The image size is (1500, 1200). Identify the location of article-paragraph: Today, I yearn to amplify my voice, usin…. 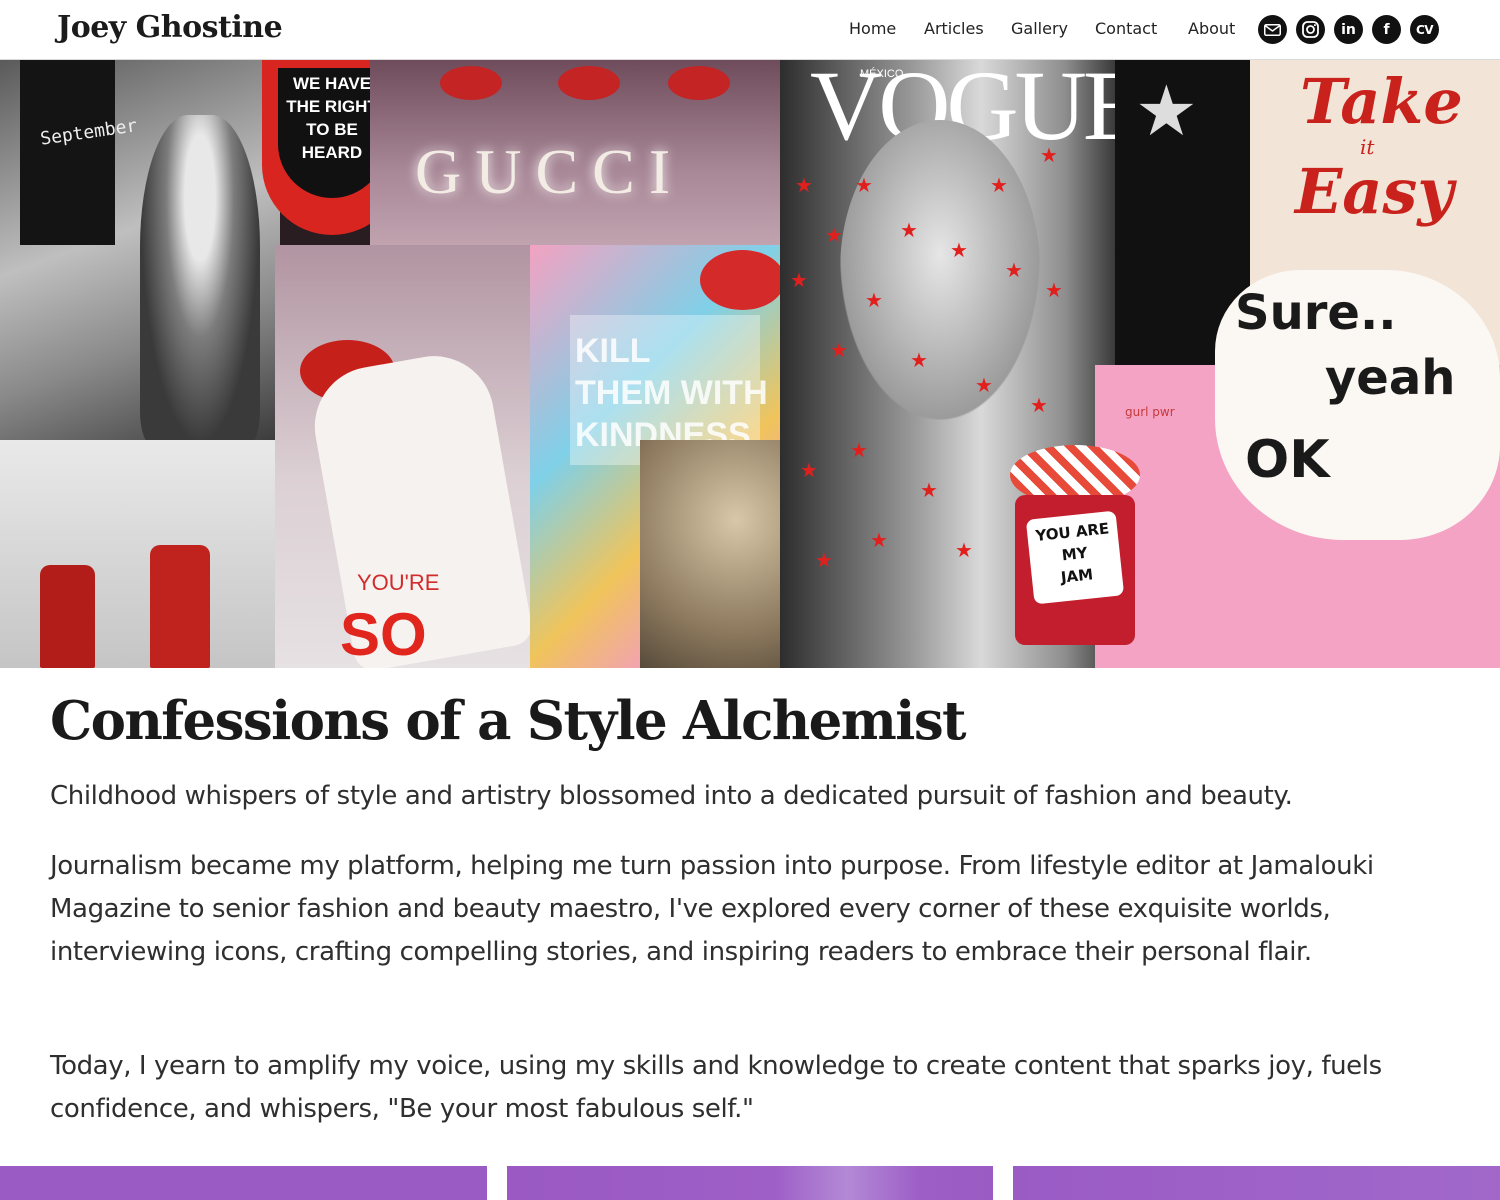
(716, 1087).